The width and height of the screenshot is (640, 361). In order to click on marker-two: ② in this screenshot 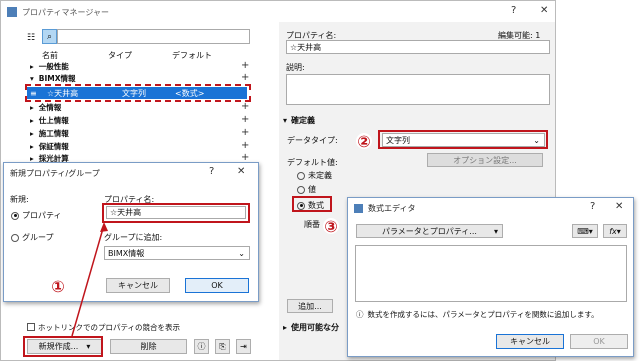, I will do `click(364, 141)`.